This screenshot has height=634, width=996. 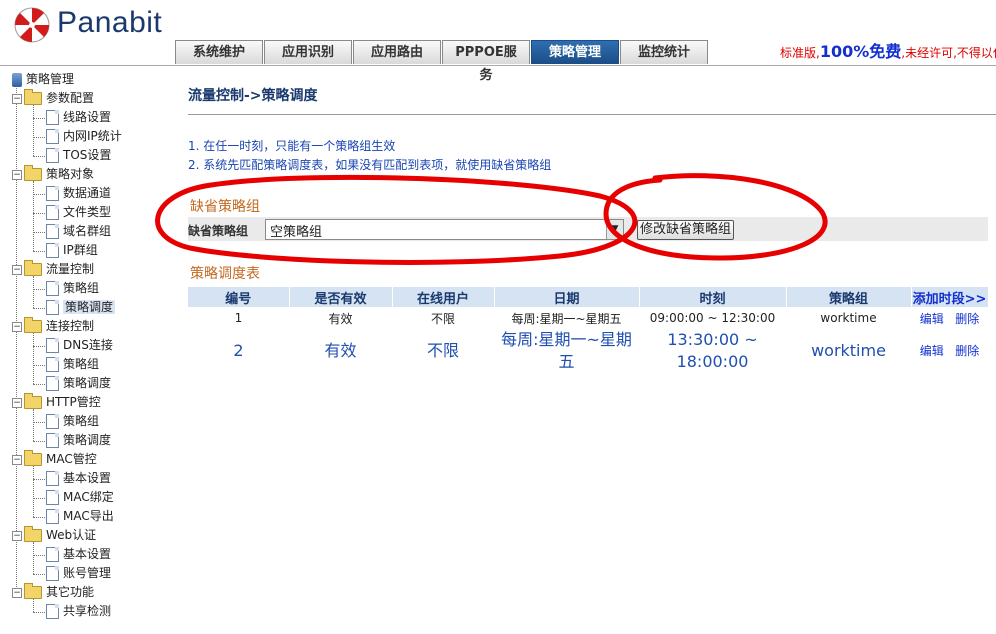 What do you see at coordinates (79, 345) in the screenshot?
I see `sidebar-item: DNS连接` at bounding box center [79, 345].